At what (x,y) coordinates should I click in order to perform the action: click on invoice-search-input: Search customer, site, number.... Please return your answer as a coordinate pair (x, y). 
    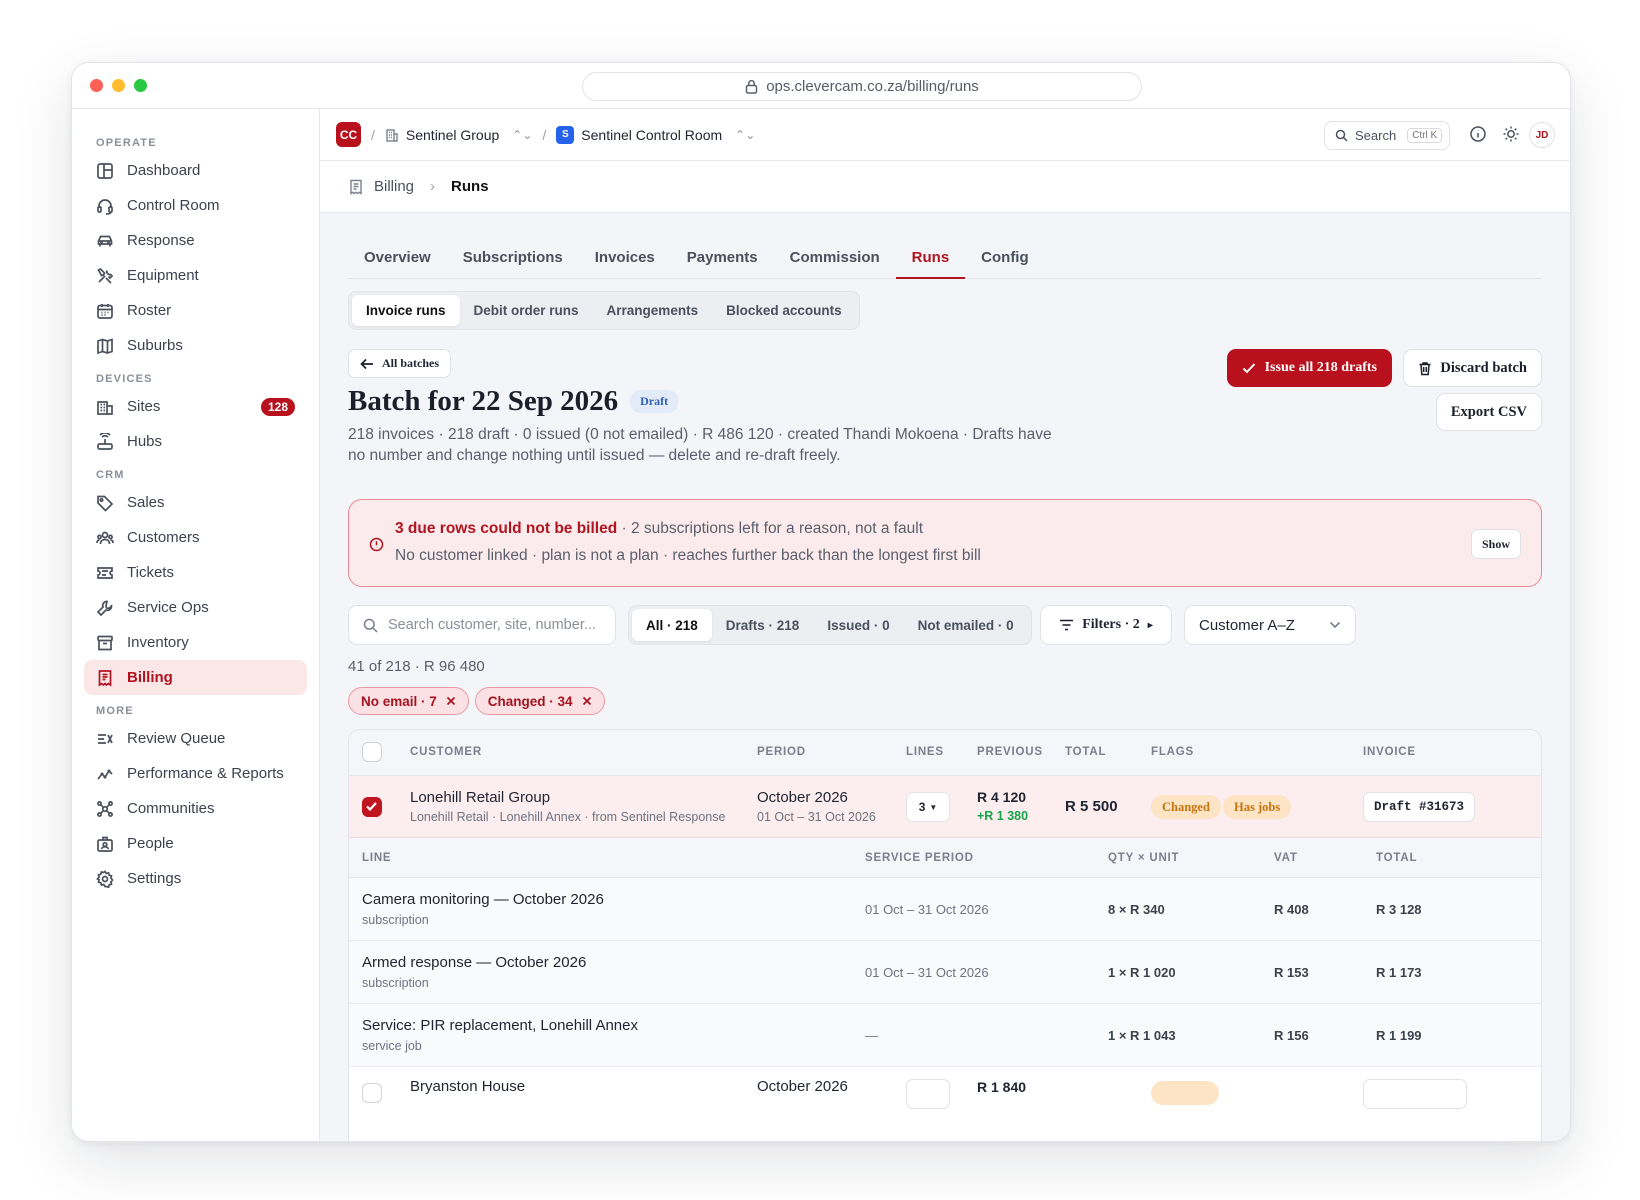
    Looking at the image, I should click on (482, 625).